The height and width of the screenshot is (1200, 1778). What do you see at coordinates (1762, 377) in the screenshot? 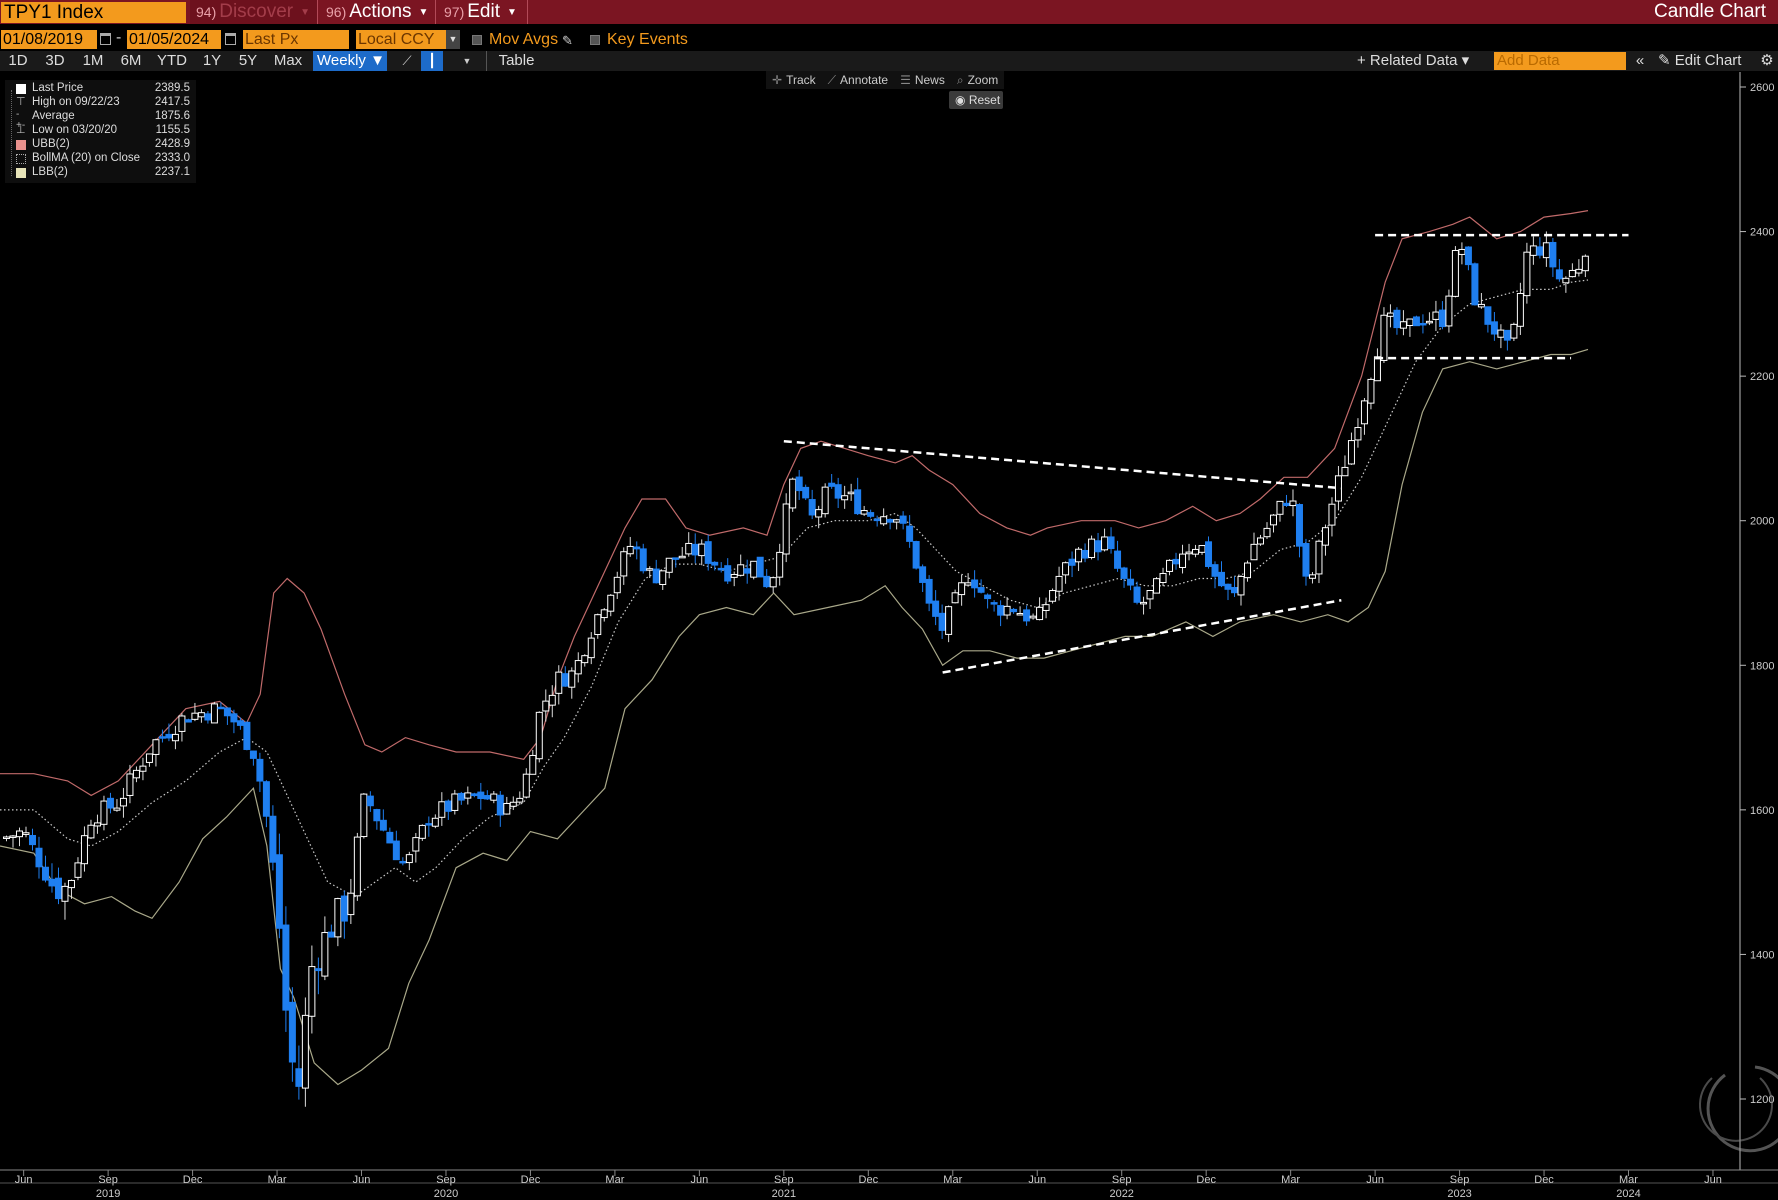
I see `y-tick-label: 2200` at bounding box center [1762, 377].